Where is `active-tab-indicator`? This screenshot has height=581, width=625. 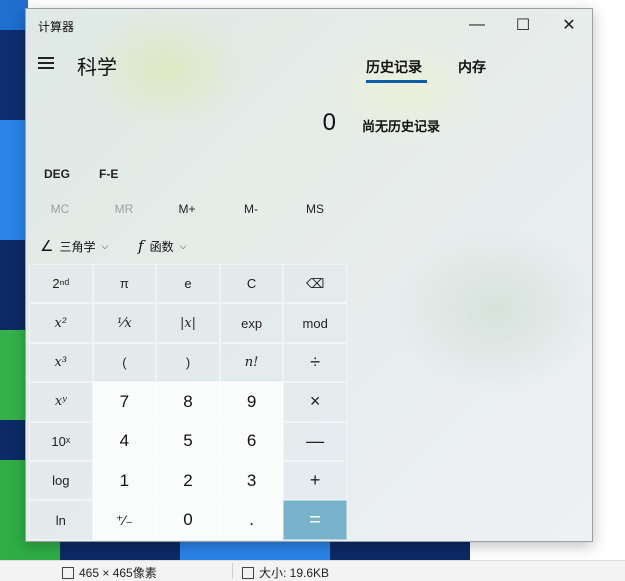 active-tab-indicator is located at coordinates (396, 81).